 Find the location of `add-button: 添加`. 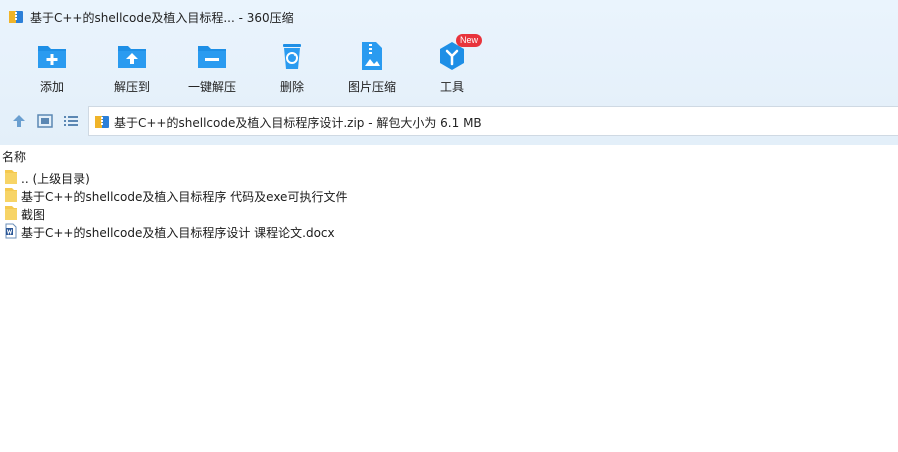

add-button: 添加 is located at coordinates (52, 68).